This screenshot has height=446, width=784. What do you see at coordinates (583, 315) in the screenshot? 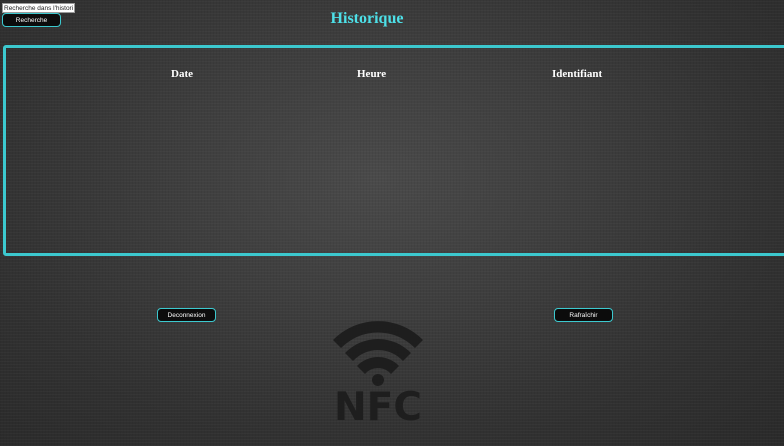
I see `refresh-button: Rafraîchir` at bounding box center [583, 315].